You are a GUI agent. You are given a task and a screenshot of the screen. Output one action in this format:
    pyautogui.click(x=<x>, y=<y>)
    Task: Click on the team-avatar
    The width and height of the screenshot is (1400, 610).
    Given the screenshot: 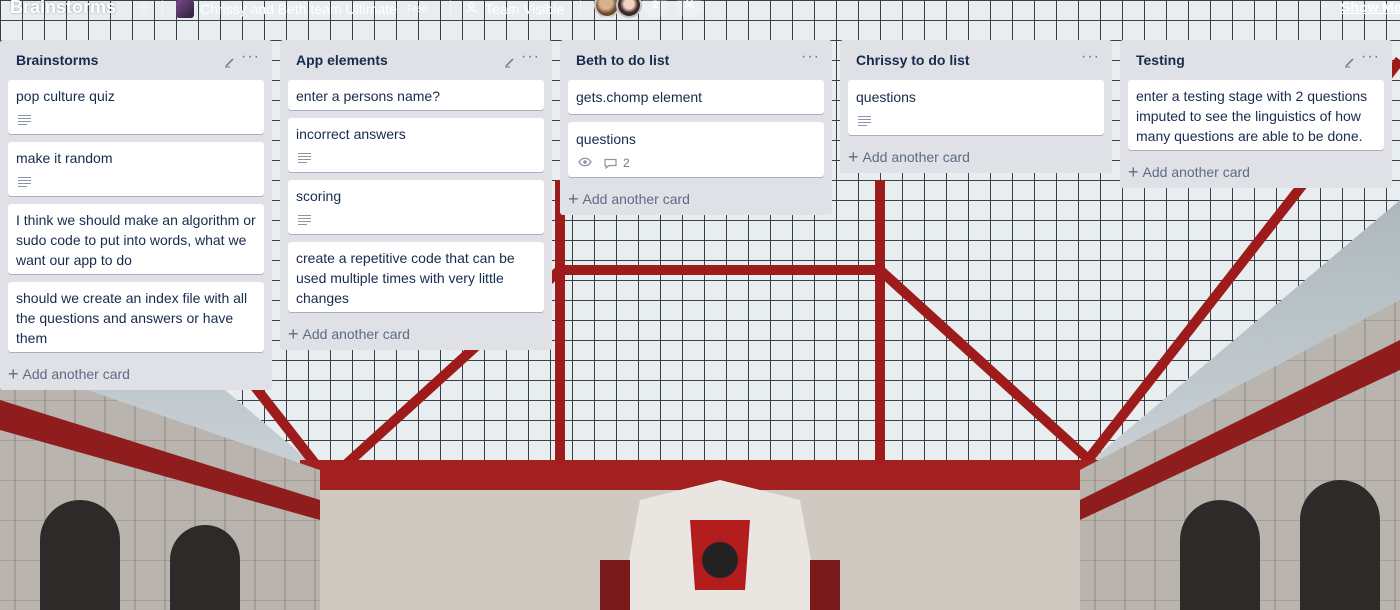 What is the action you would take?
    pyautogui.click(x=185, y=9)
    